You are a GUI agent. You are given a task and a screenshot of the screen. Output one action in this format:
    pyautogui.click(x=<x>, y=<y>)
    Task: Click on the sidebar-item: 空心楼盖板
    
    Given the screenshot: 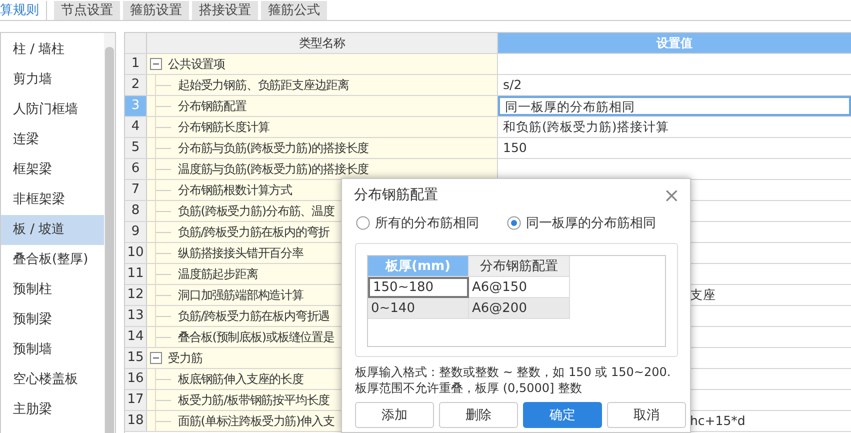 What is the action you would take?
    pyautogui.click(x=52, y=380)
    